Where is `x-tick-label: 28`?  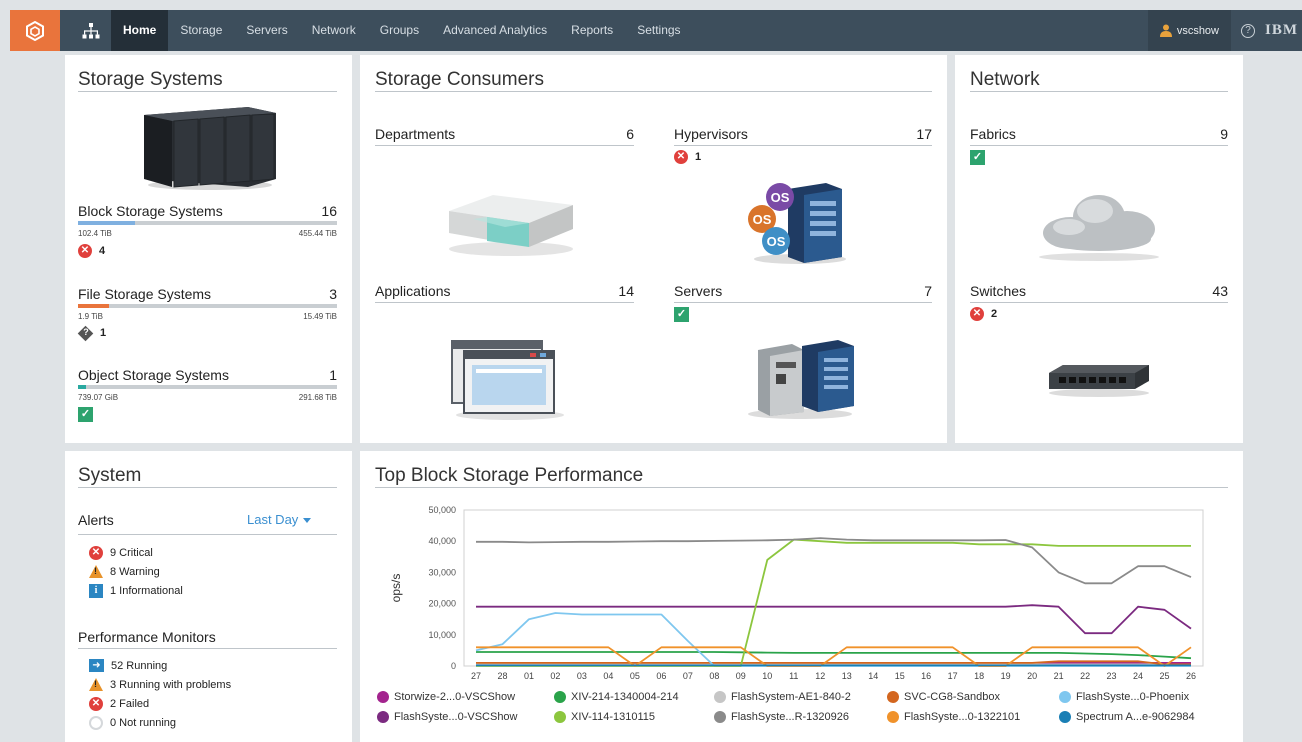 x-tick-label: 28 is located at coordinates (502, 676).